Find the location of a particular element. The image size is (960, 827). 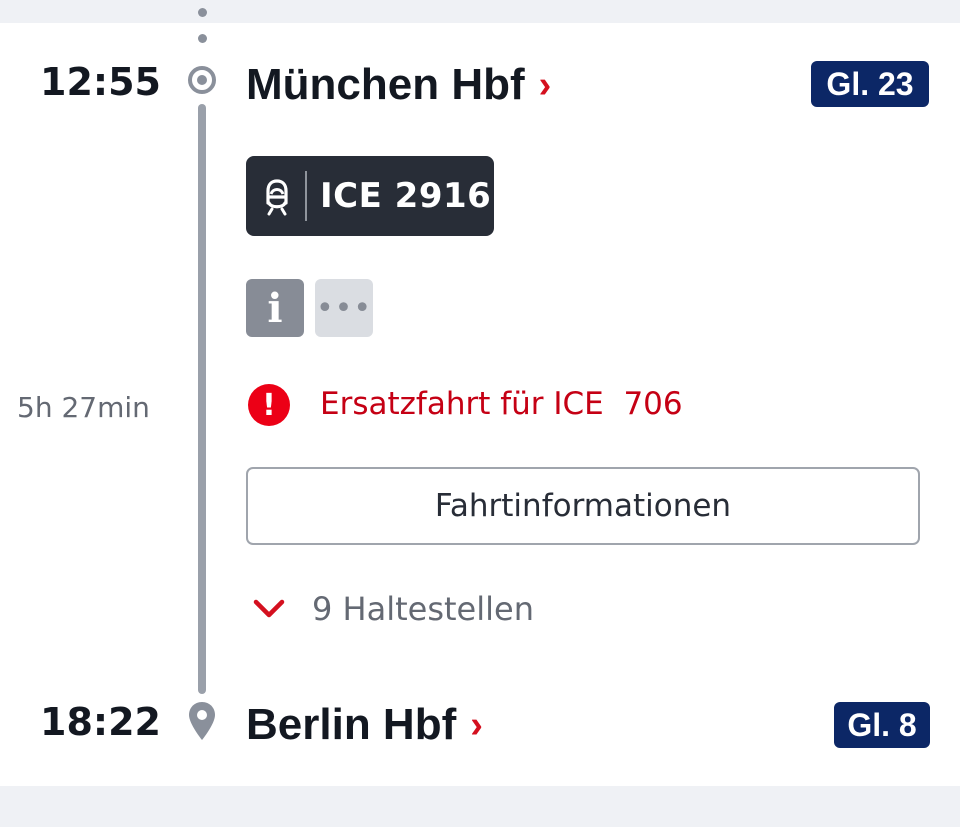

departure-station-link: München Hbf › is located at coordinates (398, 85).